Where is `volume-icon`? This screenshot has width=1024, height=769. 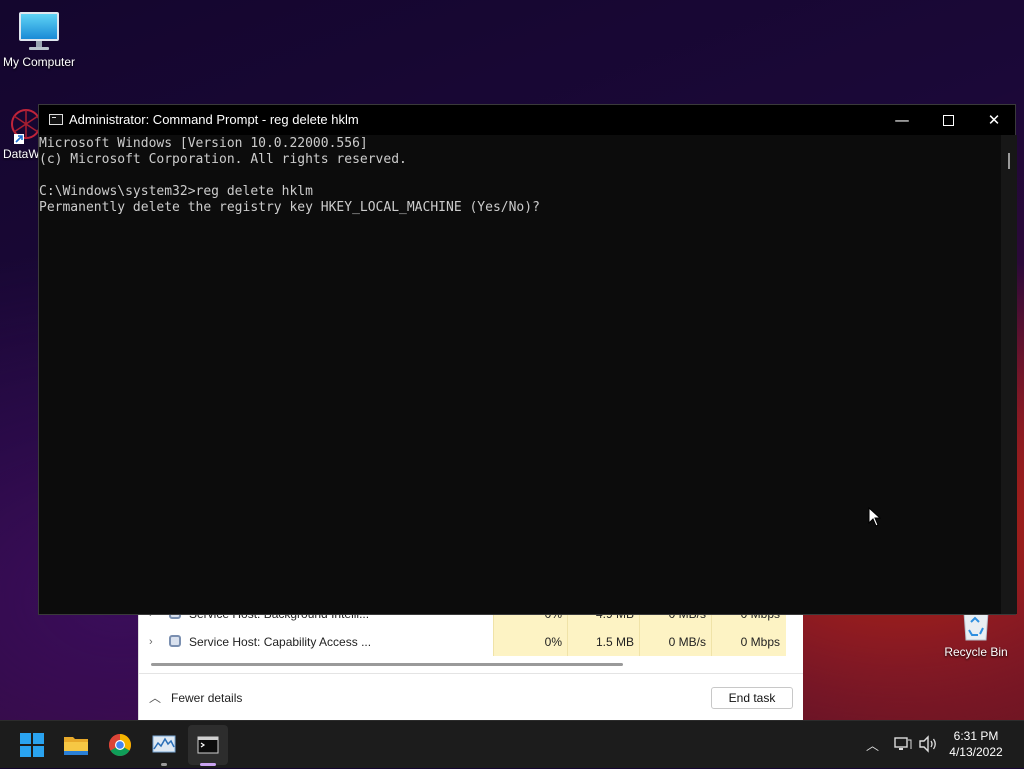
volume-icon is located at coordinates (928, 744).